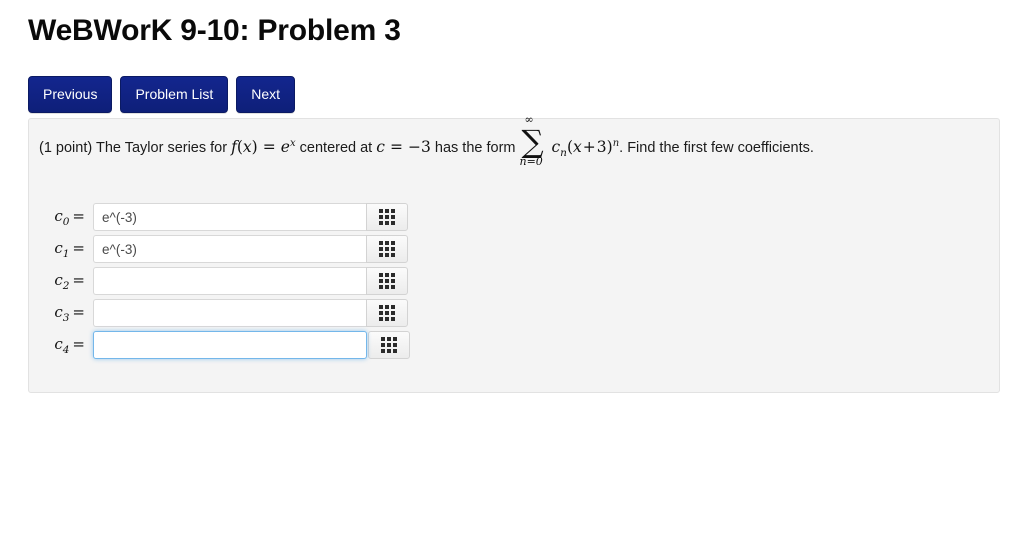 This screenshot has height=546, width=1024. Describe the element at coordinates (577, 147) in the screenshot. I see `term-variable-x: x` at that location.